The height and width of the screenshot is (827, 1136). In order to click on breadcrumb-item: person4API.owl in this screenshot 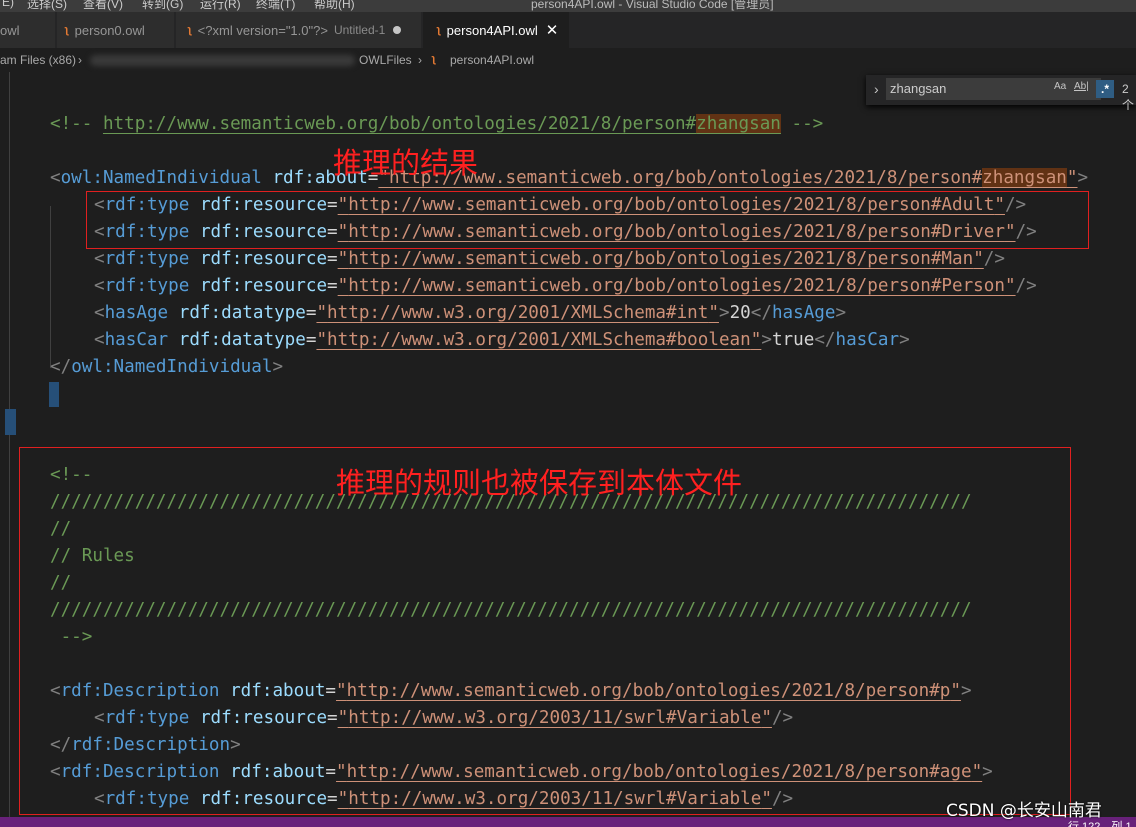, I will do `click(492, 60)`.